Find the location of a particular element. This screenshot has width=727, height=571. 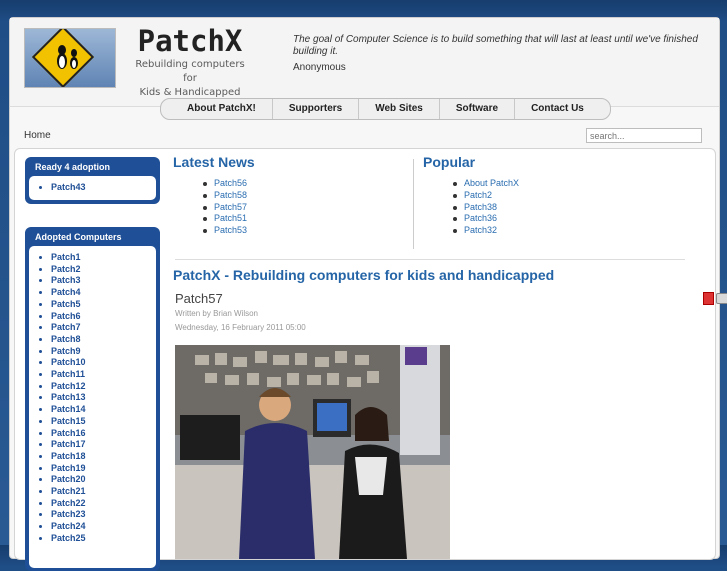

popular-list: About PatchX Patch2 Patch38 Patch36 Patch32 is located at coordinates (485, 207).